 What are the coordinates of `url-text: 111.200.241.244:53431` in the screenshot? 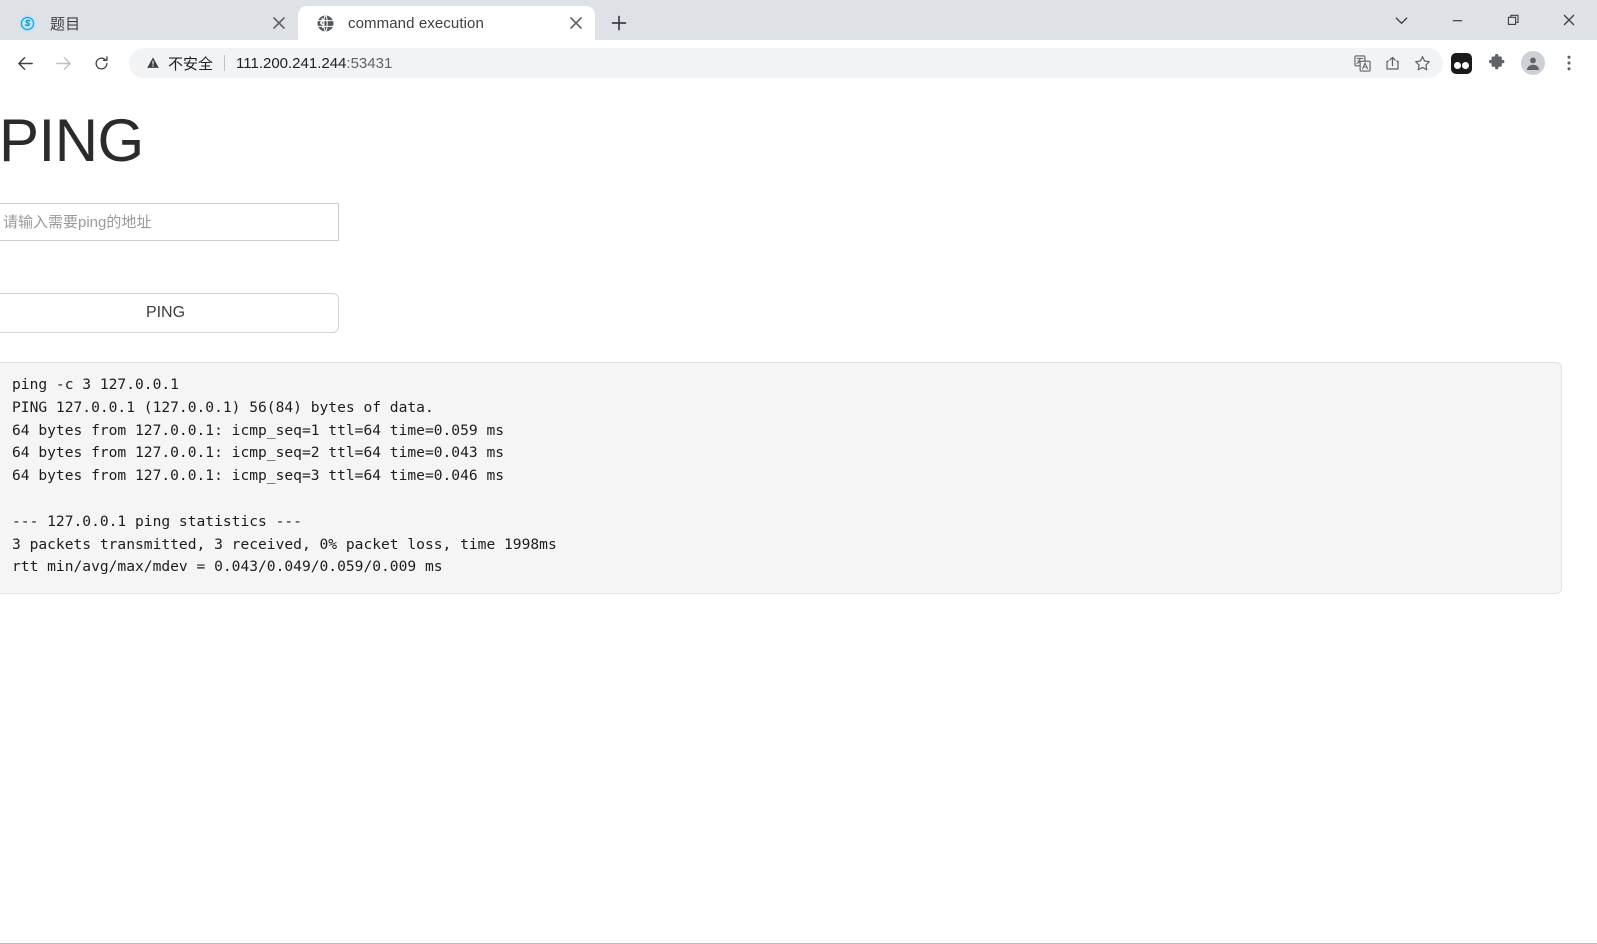 It's located at (791, 63).